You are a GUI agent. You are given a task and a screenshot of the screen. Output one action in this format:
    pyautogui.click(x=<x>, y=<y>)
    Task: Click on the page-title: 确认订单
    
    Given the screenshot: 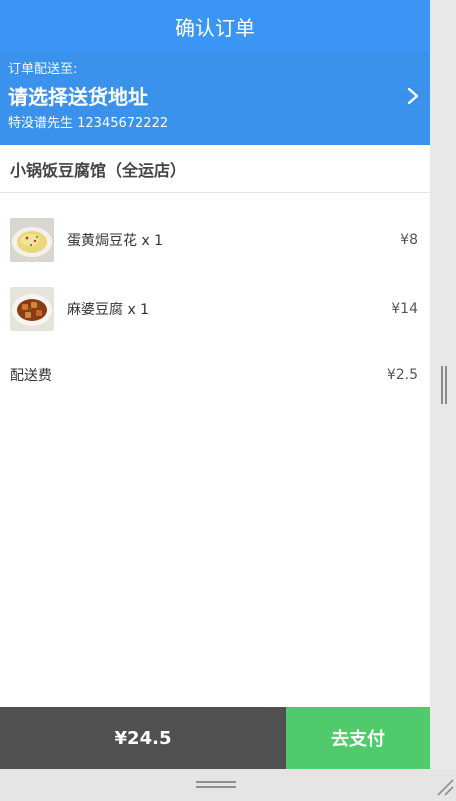 What is the action you would take?
    pyautogui.click(x=215, y=27)
    